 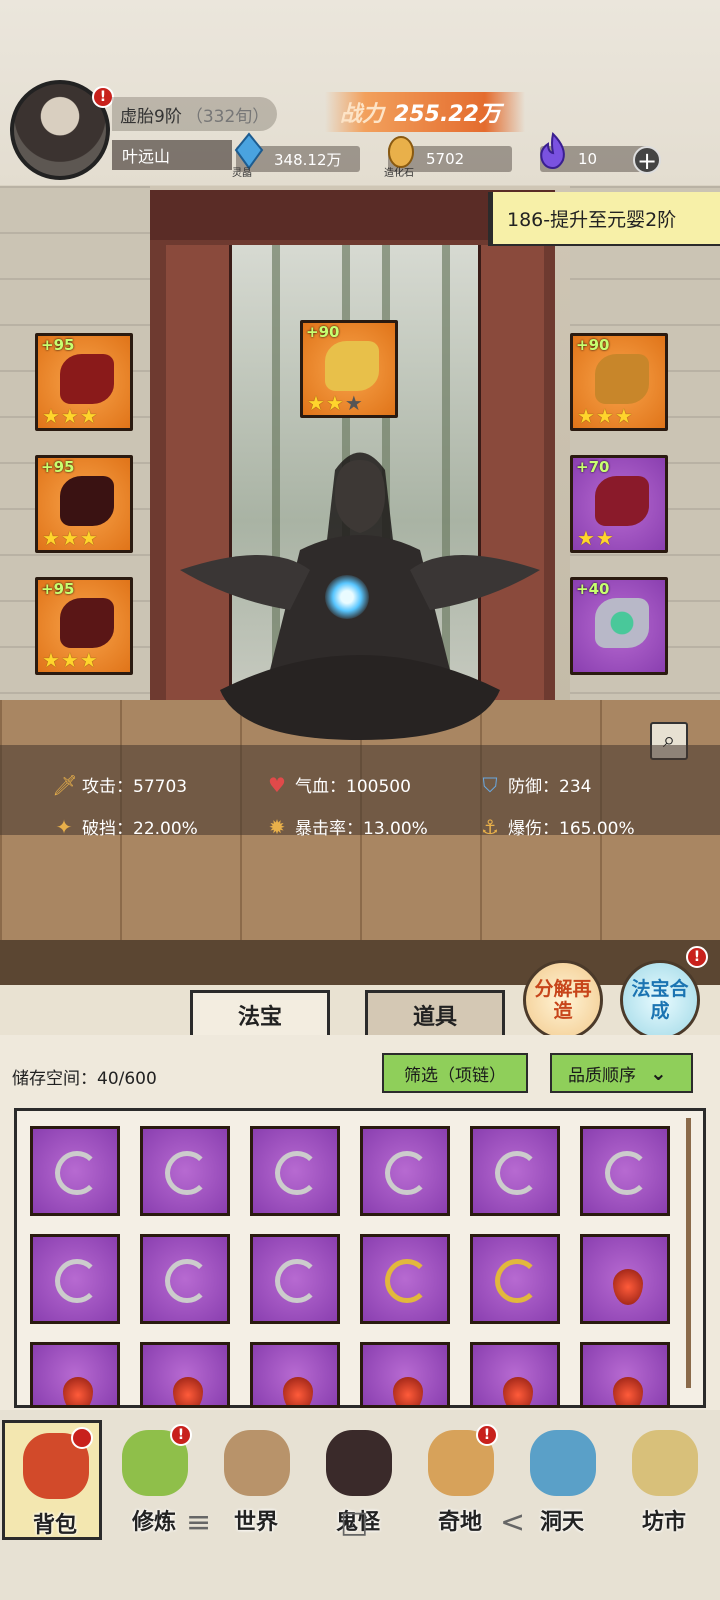 I want to click on sword-icon: 🗡, so click(x=65, y=784).